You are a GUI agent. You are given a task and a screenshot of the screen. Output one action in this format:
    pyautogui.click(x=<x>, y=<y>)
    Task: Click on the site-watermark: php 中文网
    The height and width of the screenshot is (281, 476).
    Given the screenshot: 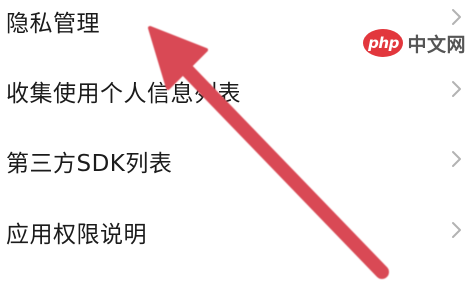 What is the action you would take?
    pyautogui.click(x=414, y=43)
    